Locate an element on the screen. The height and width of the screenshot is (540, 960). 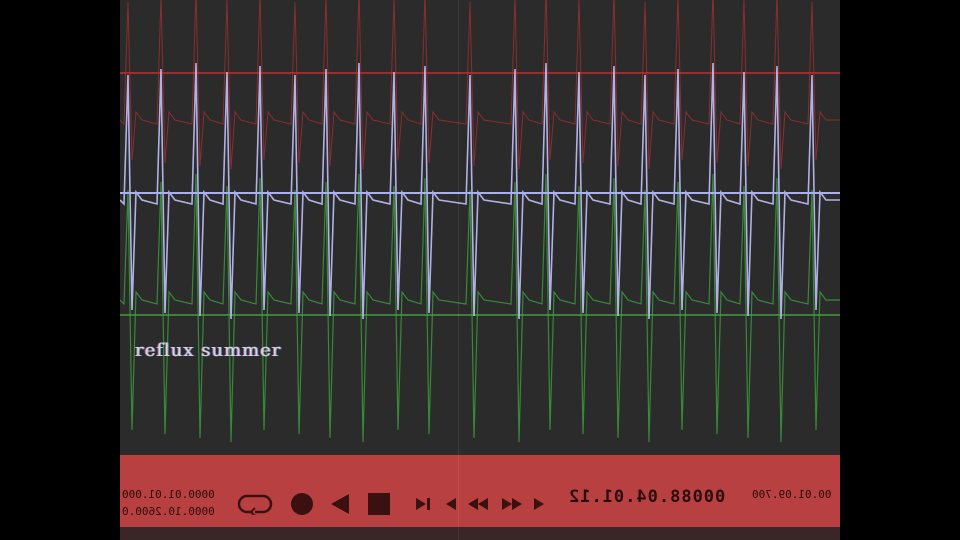
step-forward-button is located at coordinates (539, 504).